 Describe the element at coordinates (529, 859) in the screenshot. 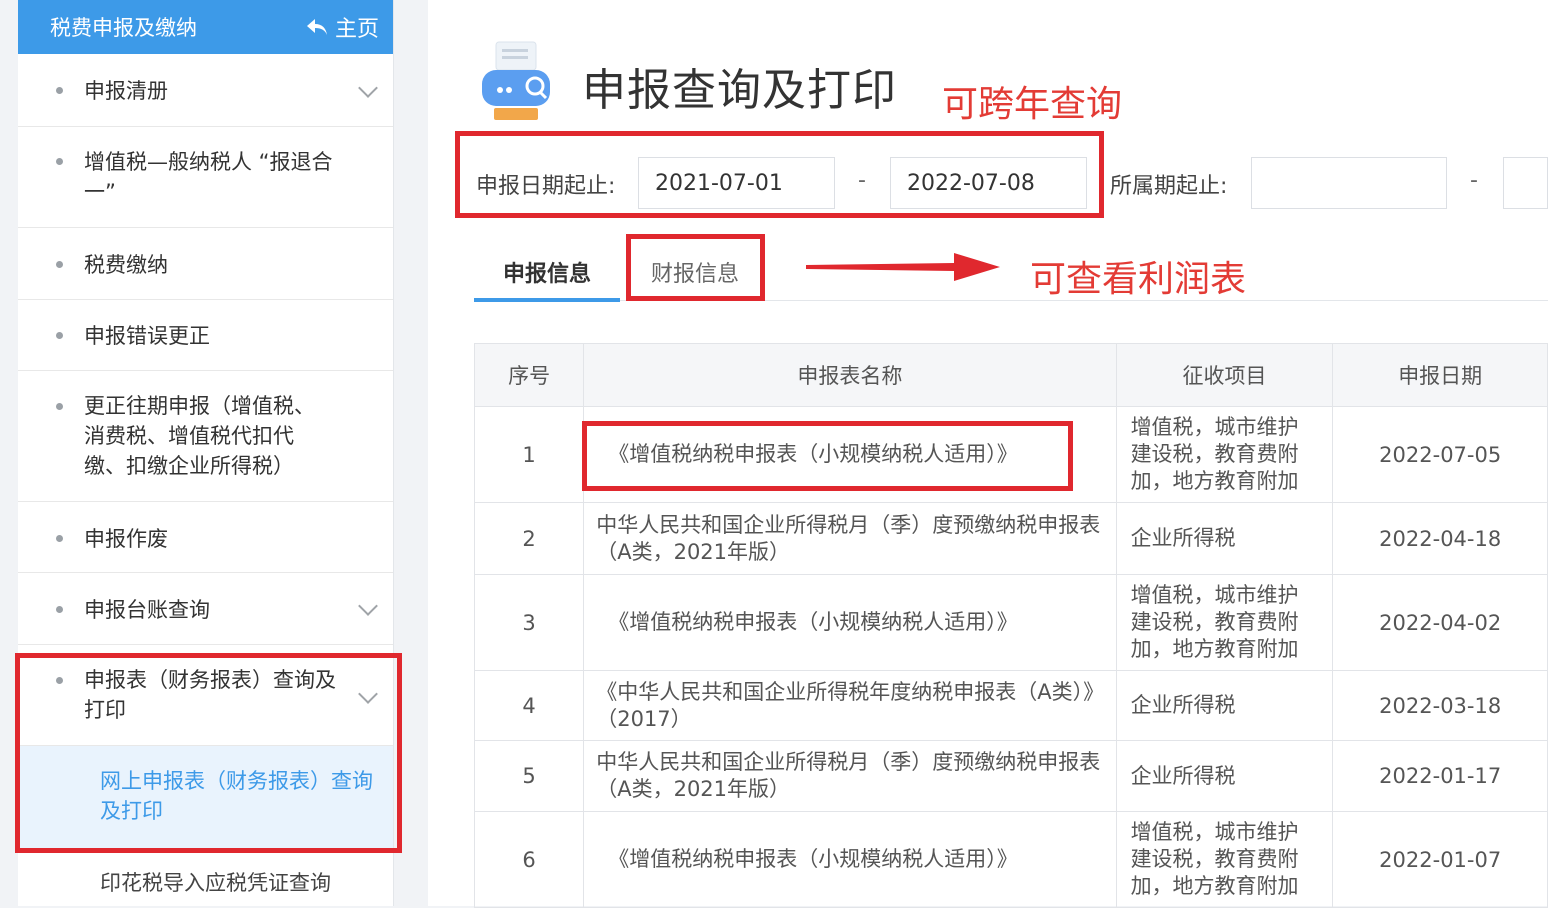

I see `cell-no: 6` at that location.